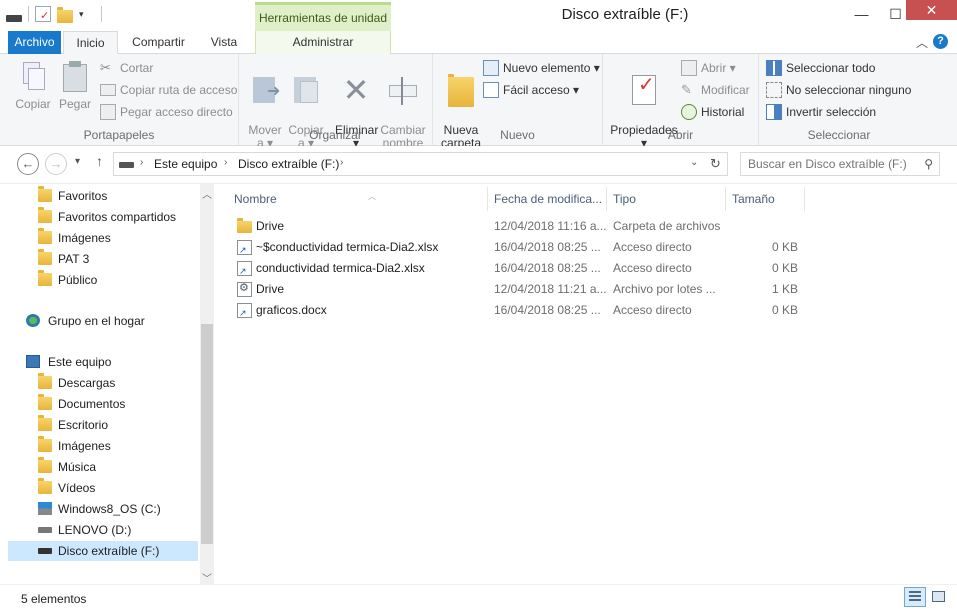  Describe the element at coordinates (119, 135) in the screenshot. I see `group-label-clipboard: Portapapeles` at that location.